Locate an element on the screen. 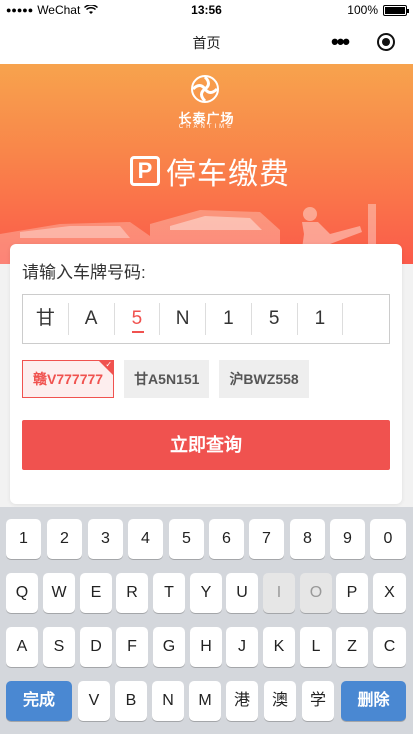 This screenshot has height=734, width=413. key-j: J is located at coordinates (242, 647).